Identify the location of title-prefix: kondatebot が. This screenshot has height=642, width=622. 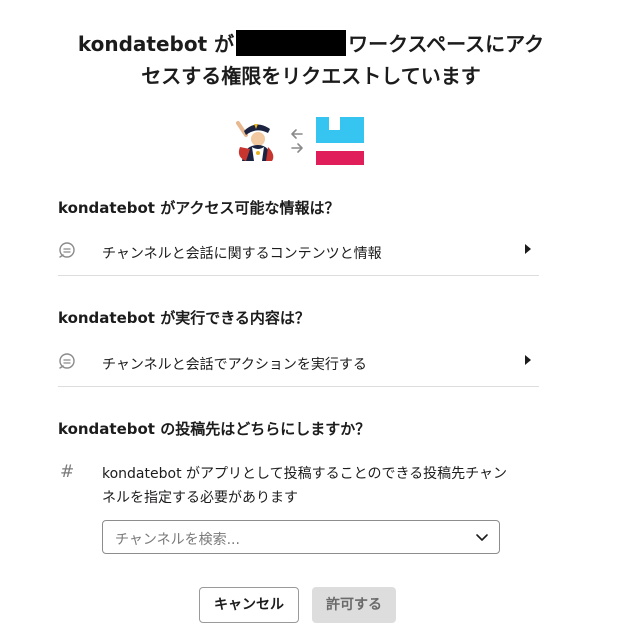
(156, 44).